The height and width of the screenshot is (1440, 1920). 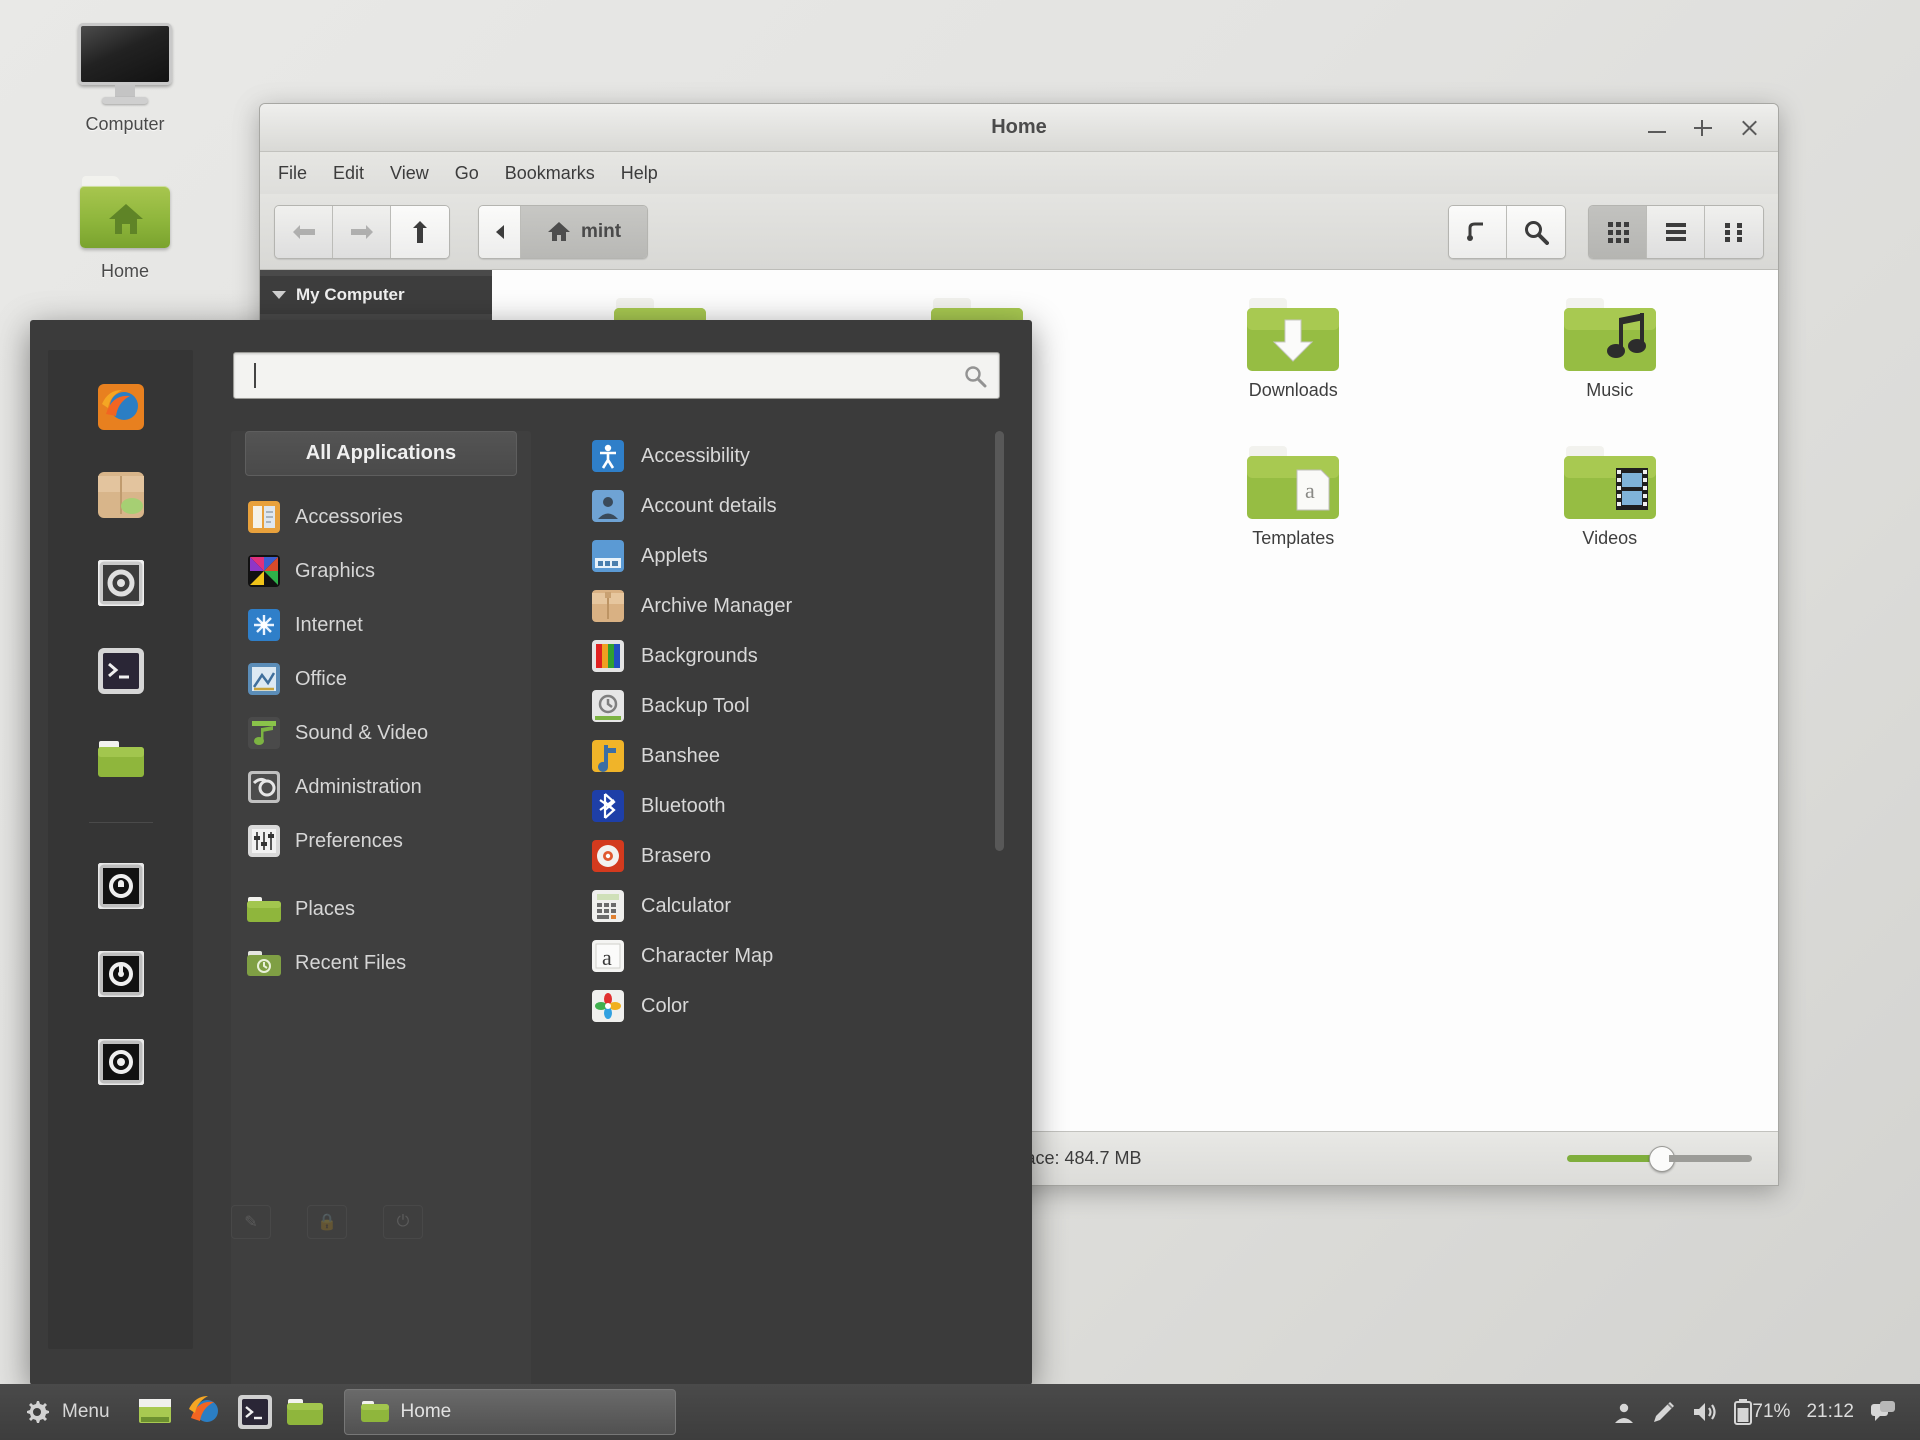 I want to click on menu-footer-buttons: ✎ 🔒 ⏻, so click(x=327, y=1222).